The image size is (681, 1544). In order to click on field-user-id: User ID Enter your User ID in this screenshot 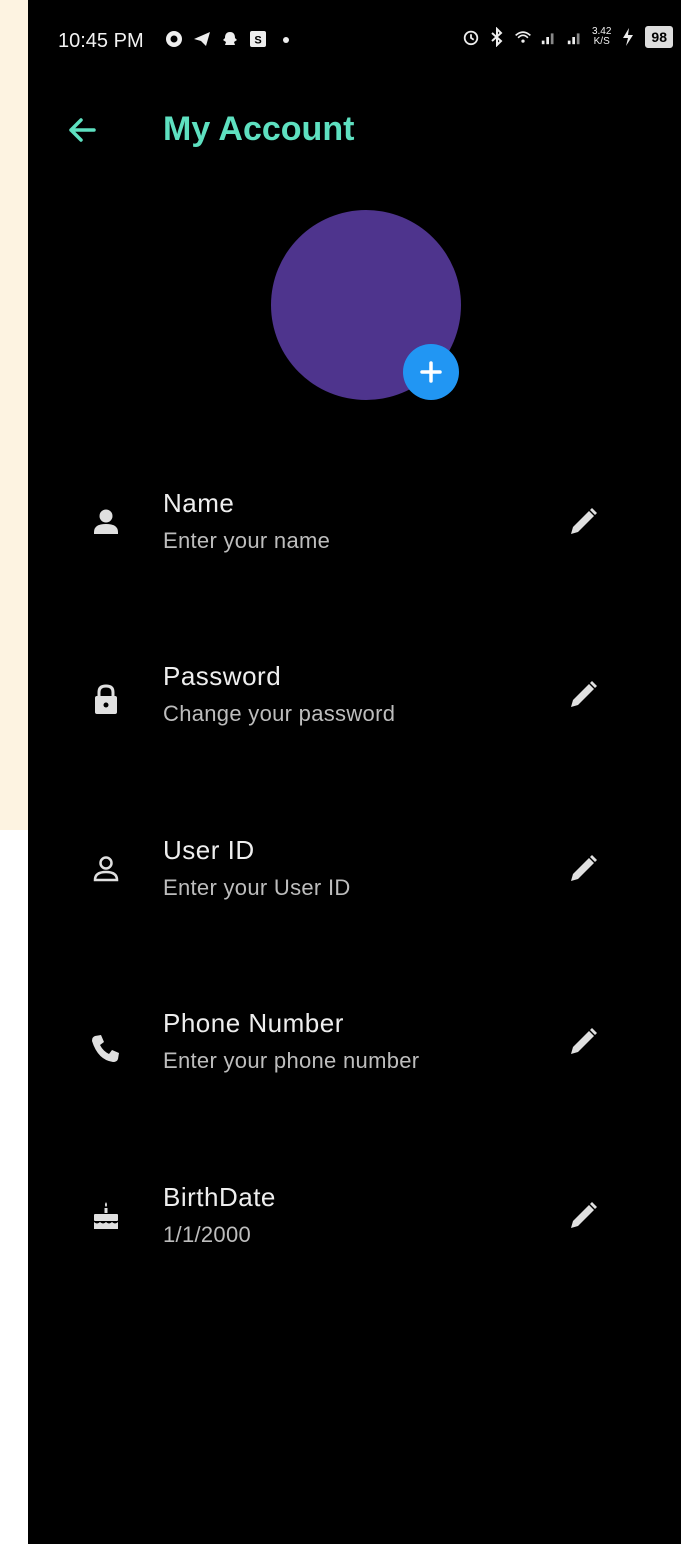, I will do `click(354, 885)`.